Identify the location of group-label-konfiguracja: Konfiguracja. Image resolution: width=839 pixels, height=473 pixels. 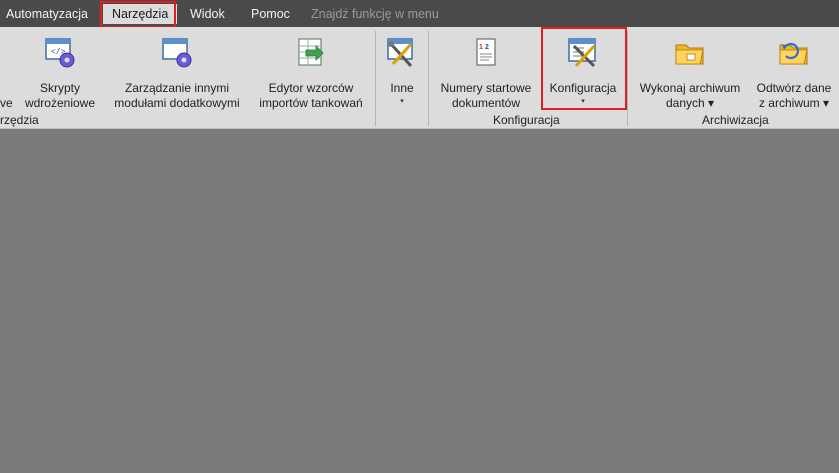
(526, 120).